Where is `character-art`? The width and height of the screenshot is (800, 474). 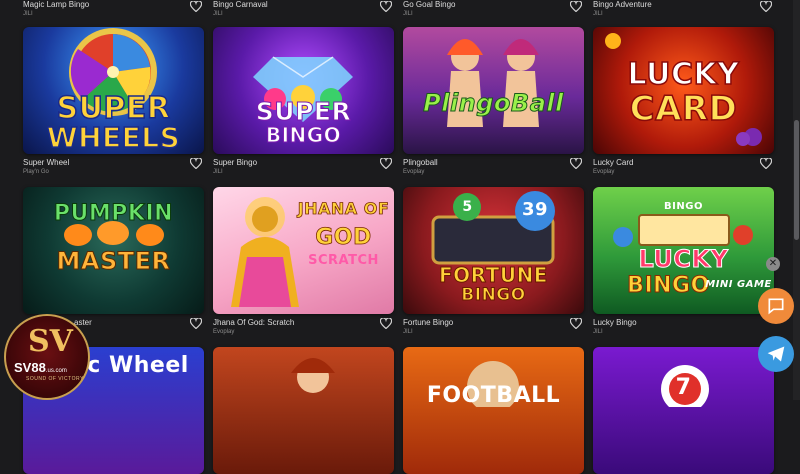
character-art is located at coordinates (313, 375).